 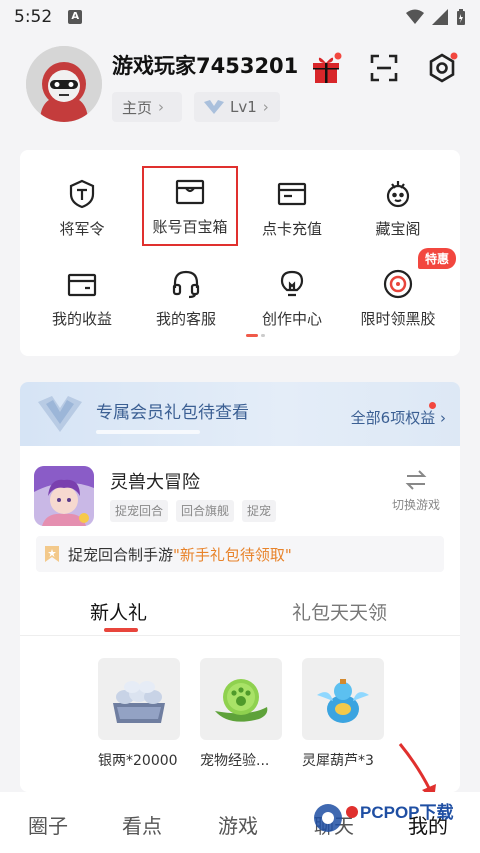 I want to click on home-chip-label: 主页, so click(x=137, y=107).